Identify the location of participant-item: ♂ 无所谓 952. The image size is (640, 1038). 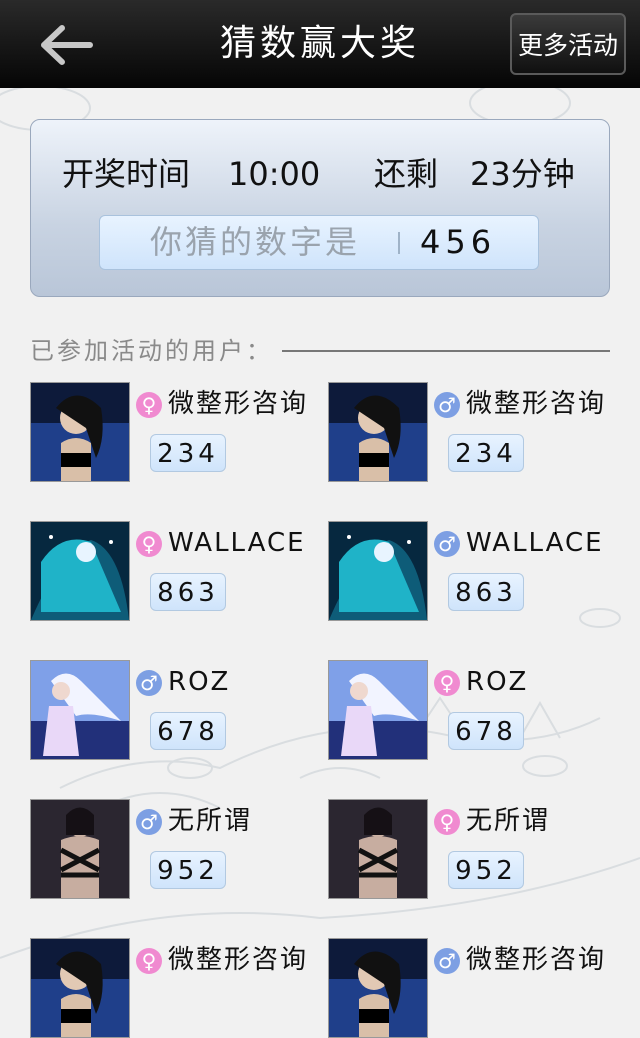
(175, 849).